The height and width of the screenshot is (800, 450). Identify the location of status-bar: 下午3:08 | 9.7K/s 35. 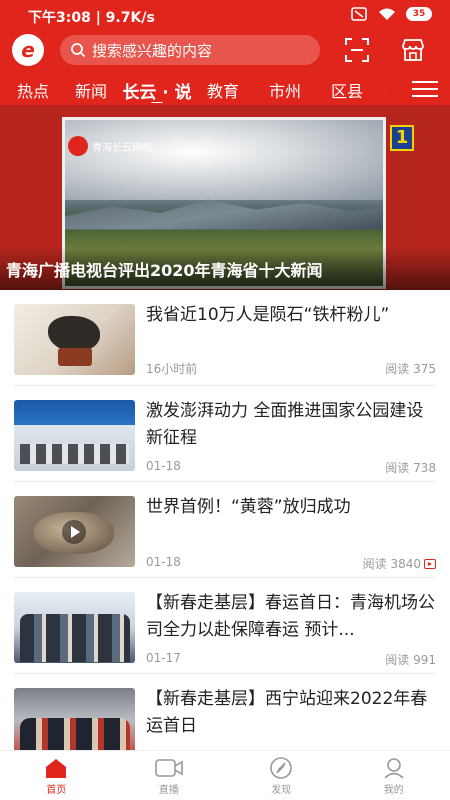
(225, 15).